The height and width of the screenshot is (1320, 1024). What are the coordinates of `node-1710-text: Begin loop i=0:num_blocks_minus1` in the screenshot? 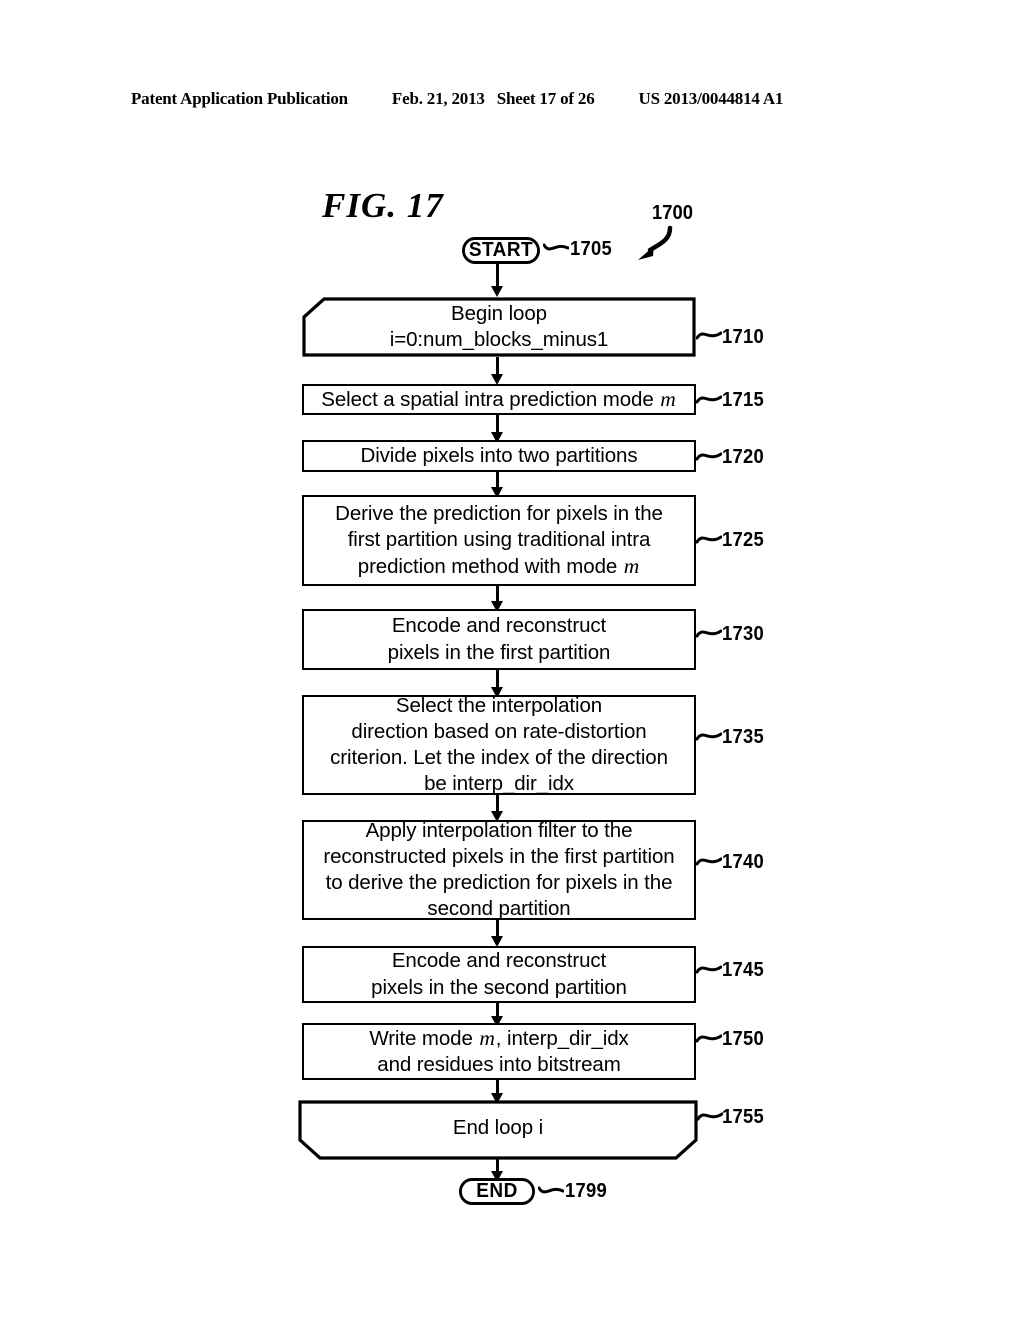 It's located at (499, 326).